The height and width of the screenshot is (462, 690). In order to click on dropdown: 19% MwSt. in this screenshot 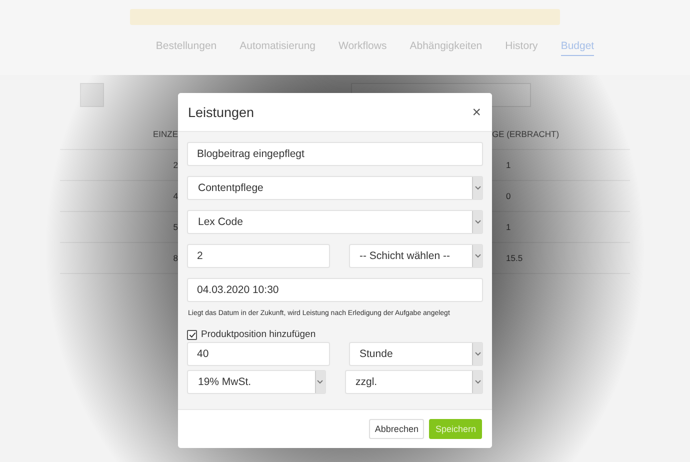, I will do `click(256, 382)`.